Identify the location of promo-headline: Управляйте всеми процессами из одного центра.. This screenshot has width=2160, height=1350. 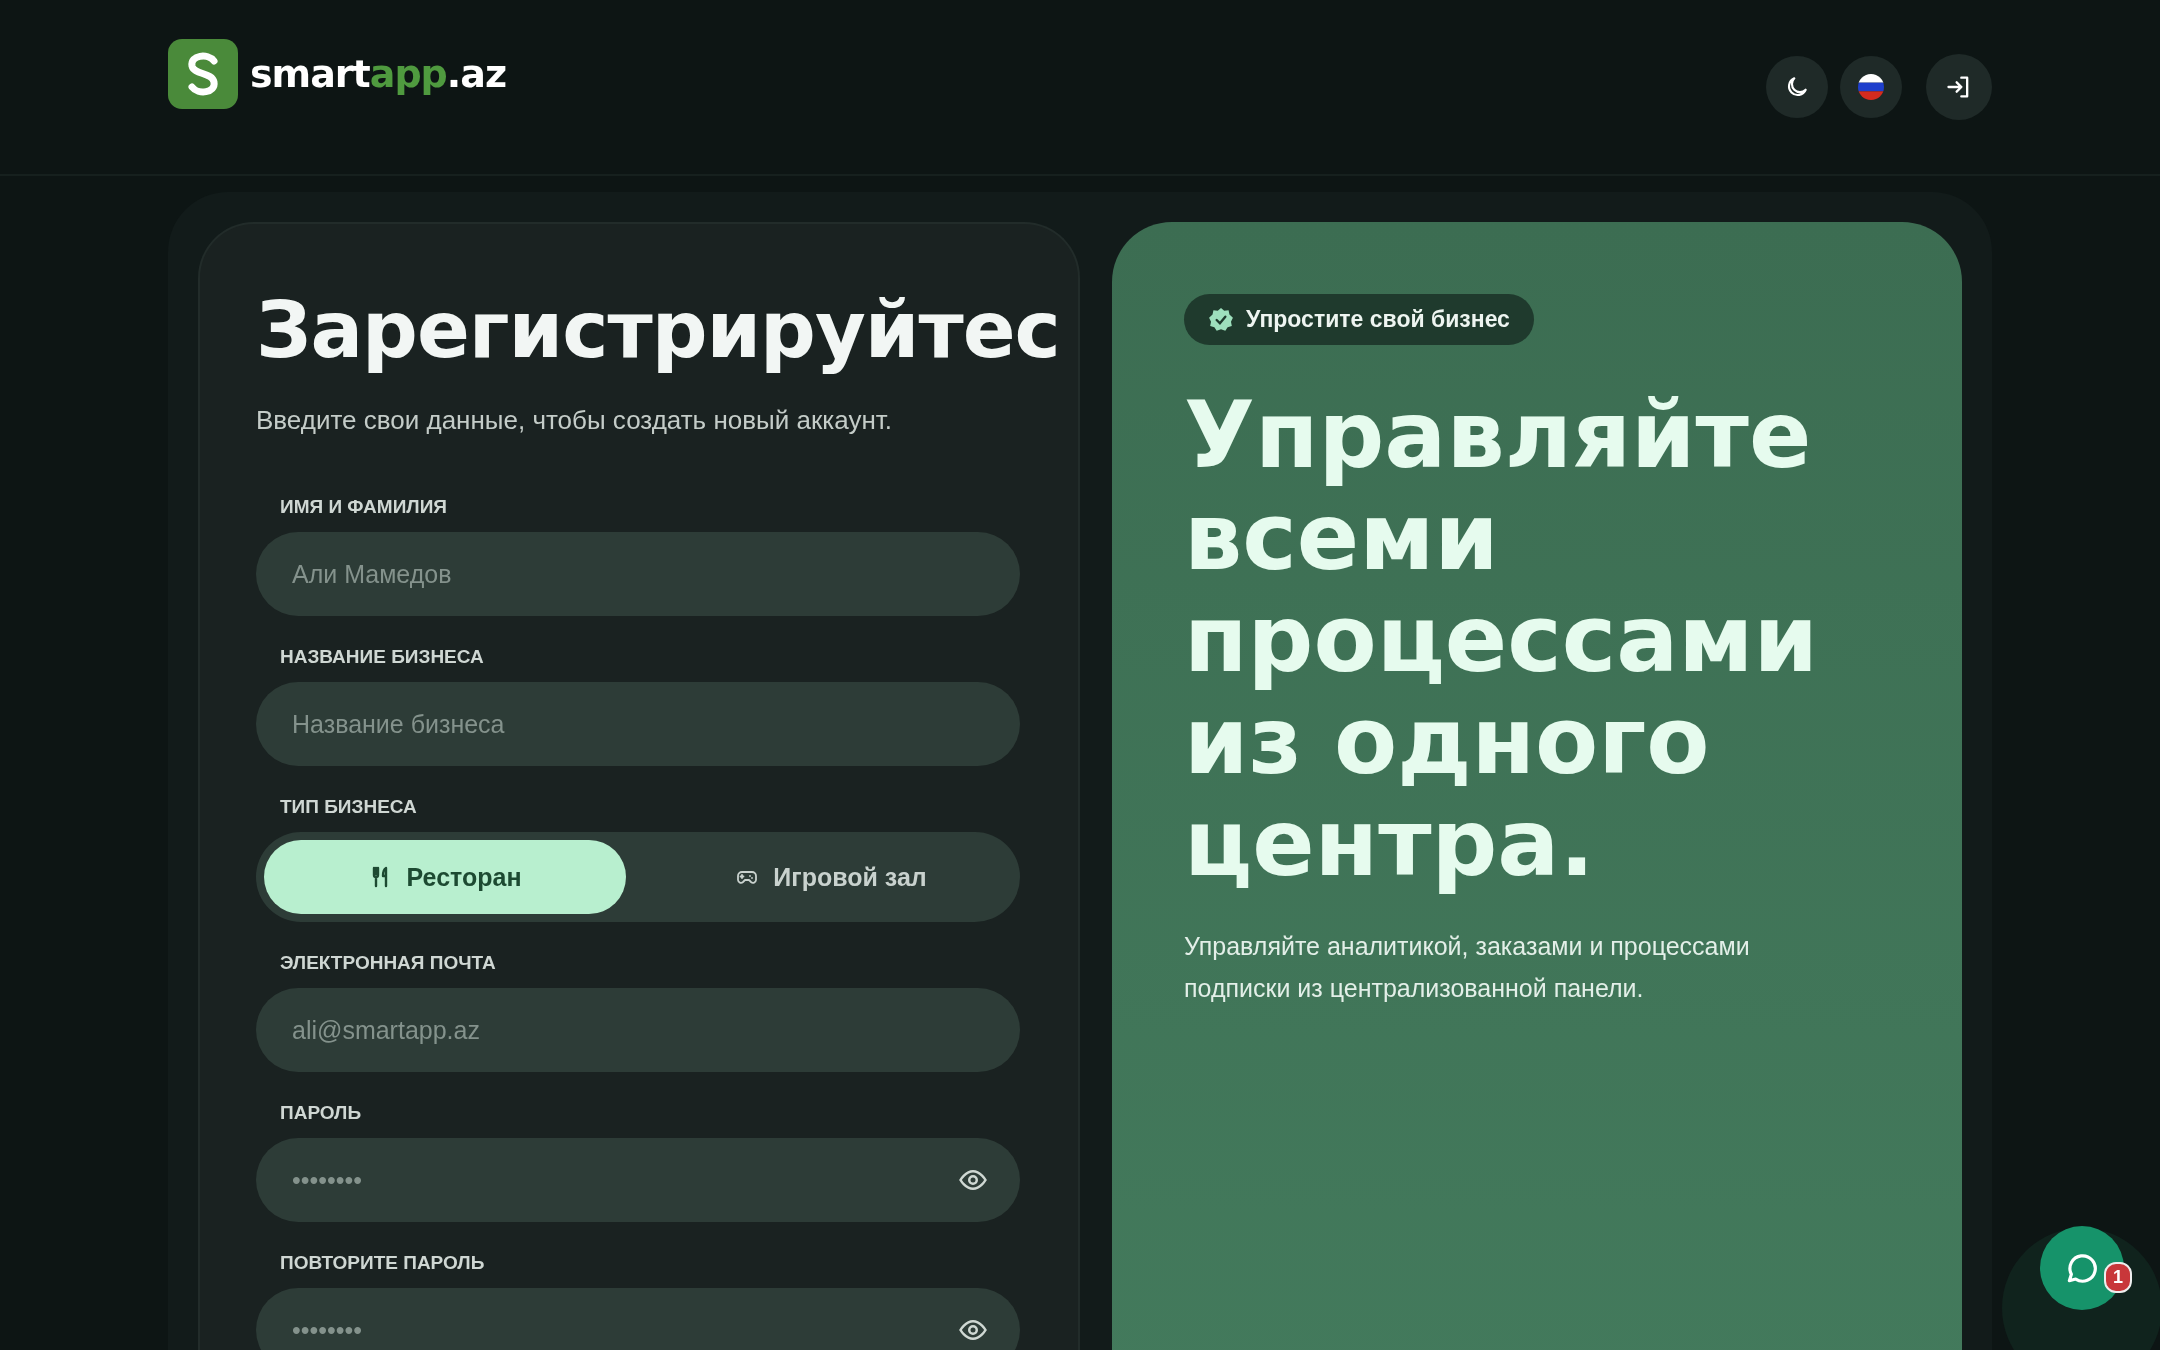
(1502, 640).